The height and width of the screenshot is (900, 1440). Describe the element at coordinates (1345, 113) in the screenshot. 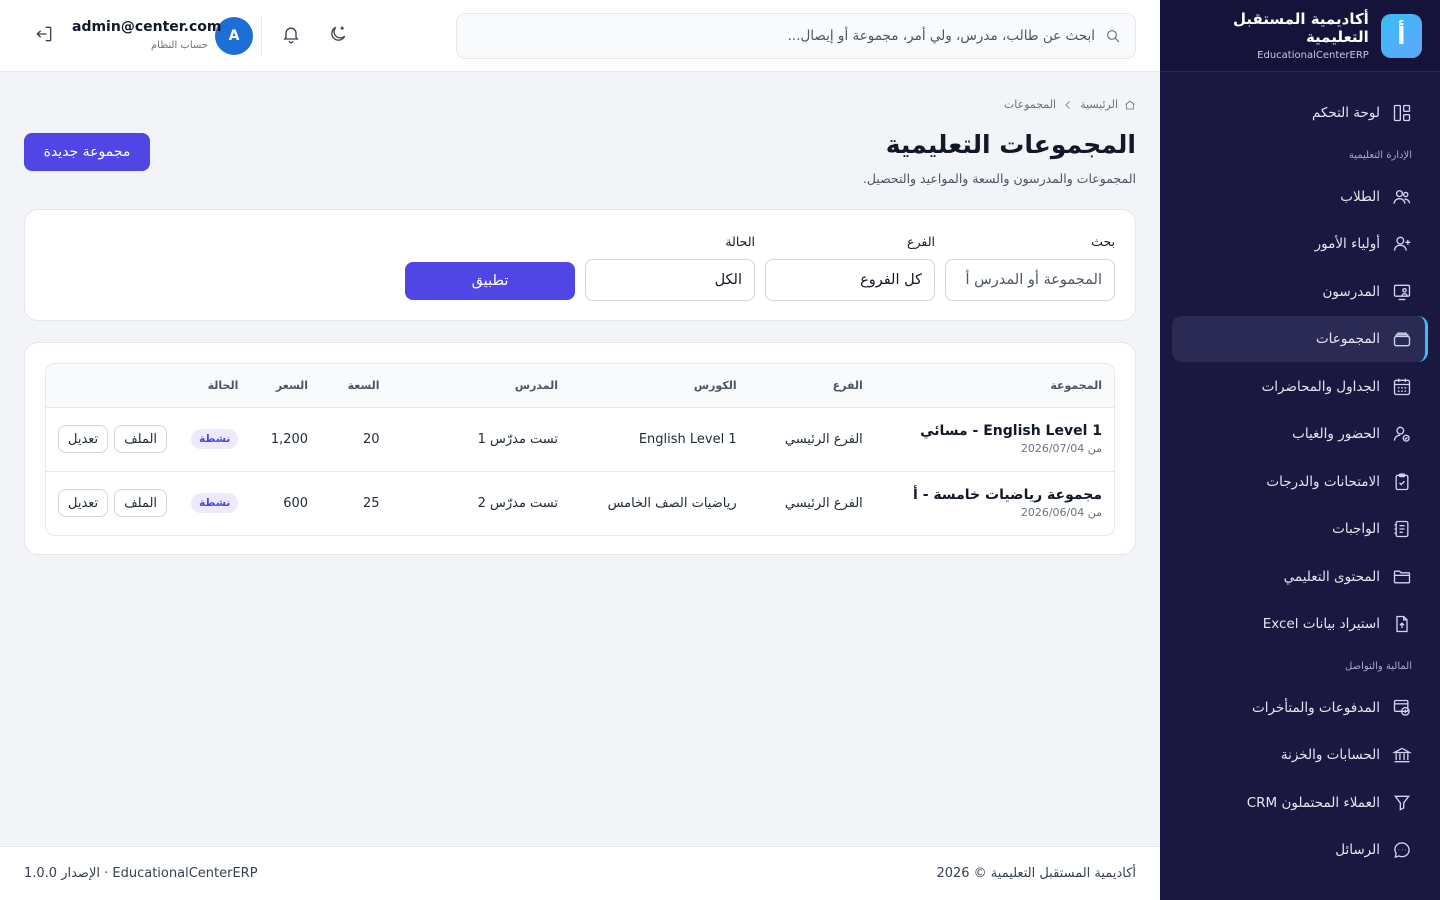

I see `sidebar-item-label: لوحة التحكم` at that location.